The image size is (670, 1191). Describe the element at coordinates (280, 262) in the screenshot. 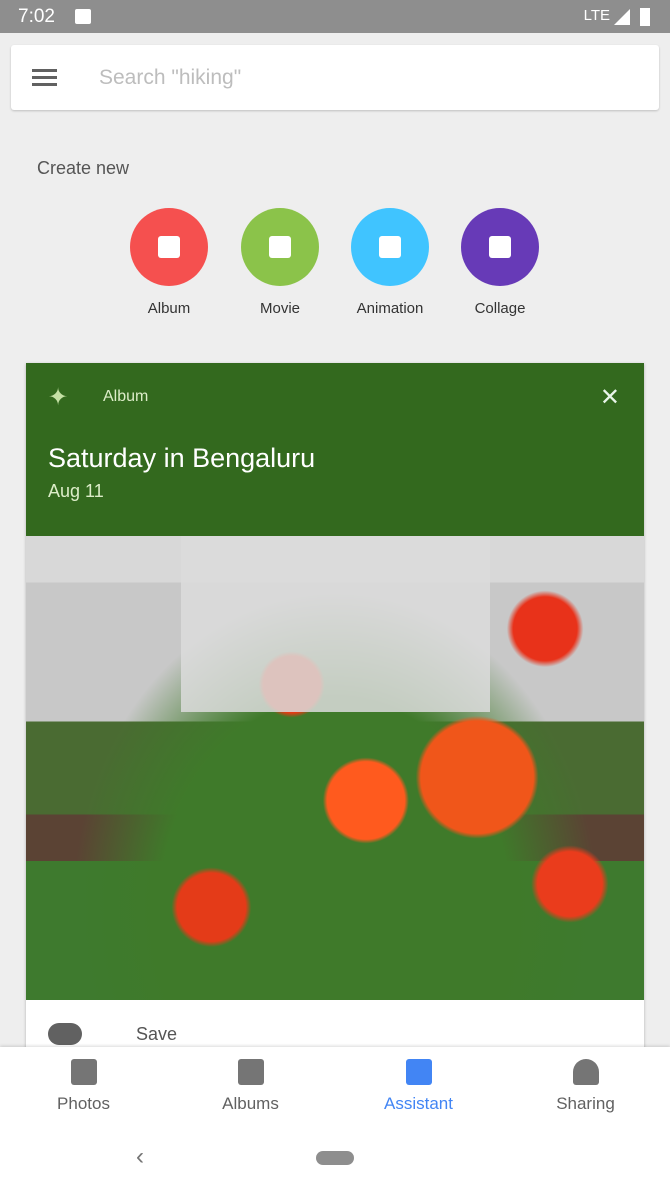

I see `create-movie-button: Movie` at that location.